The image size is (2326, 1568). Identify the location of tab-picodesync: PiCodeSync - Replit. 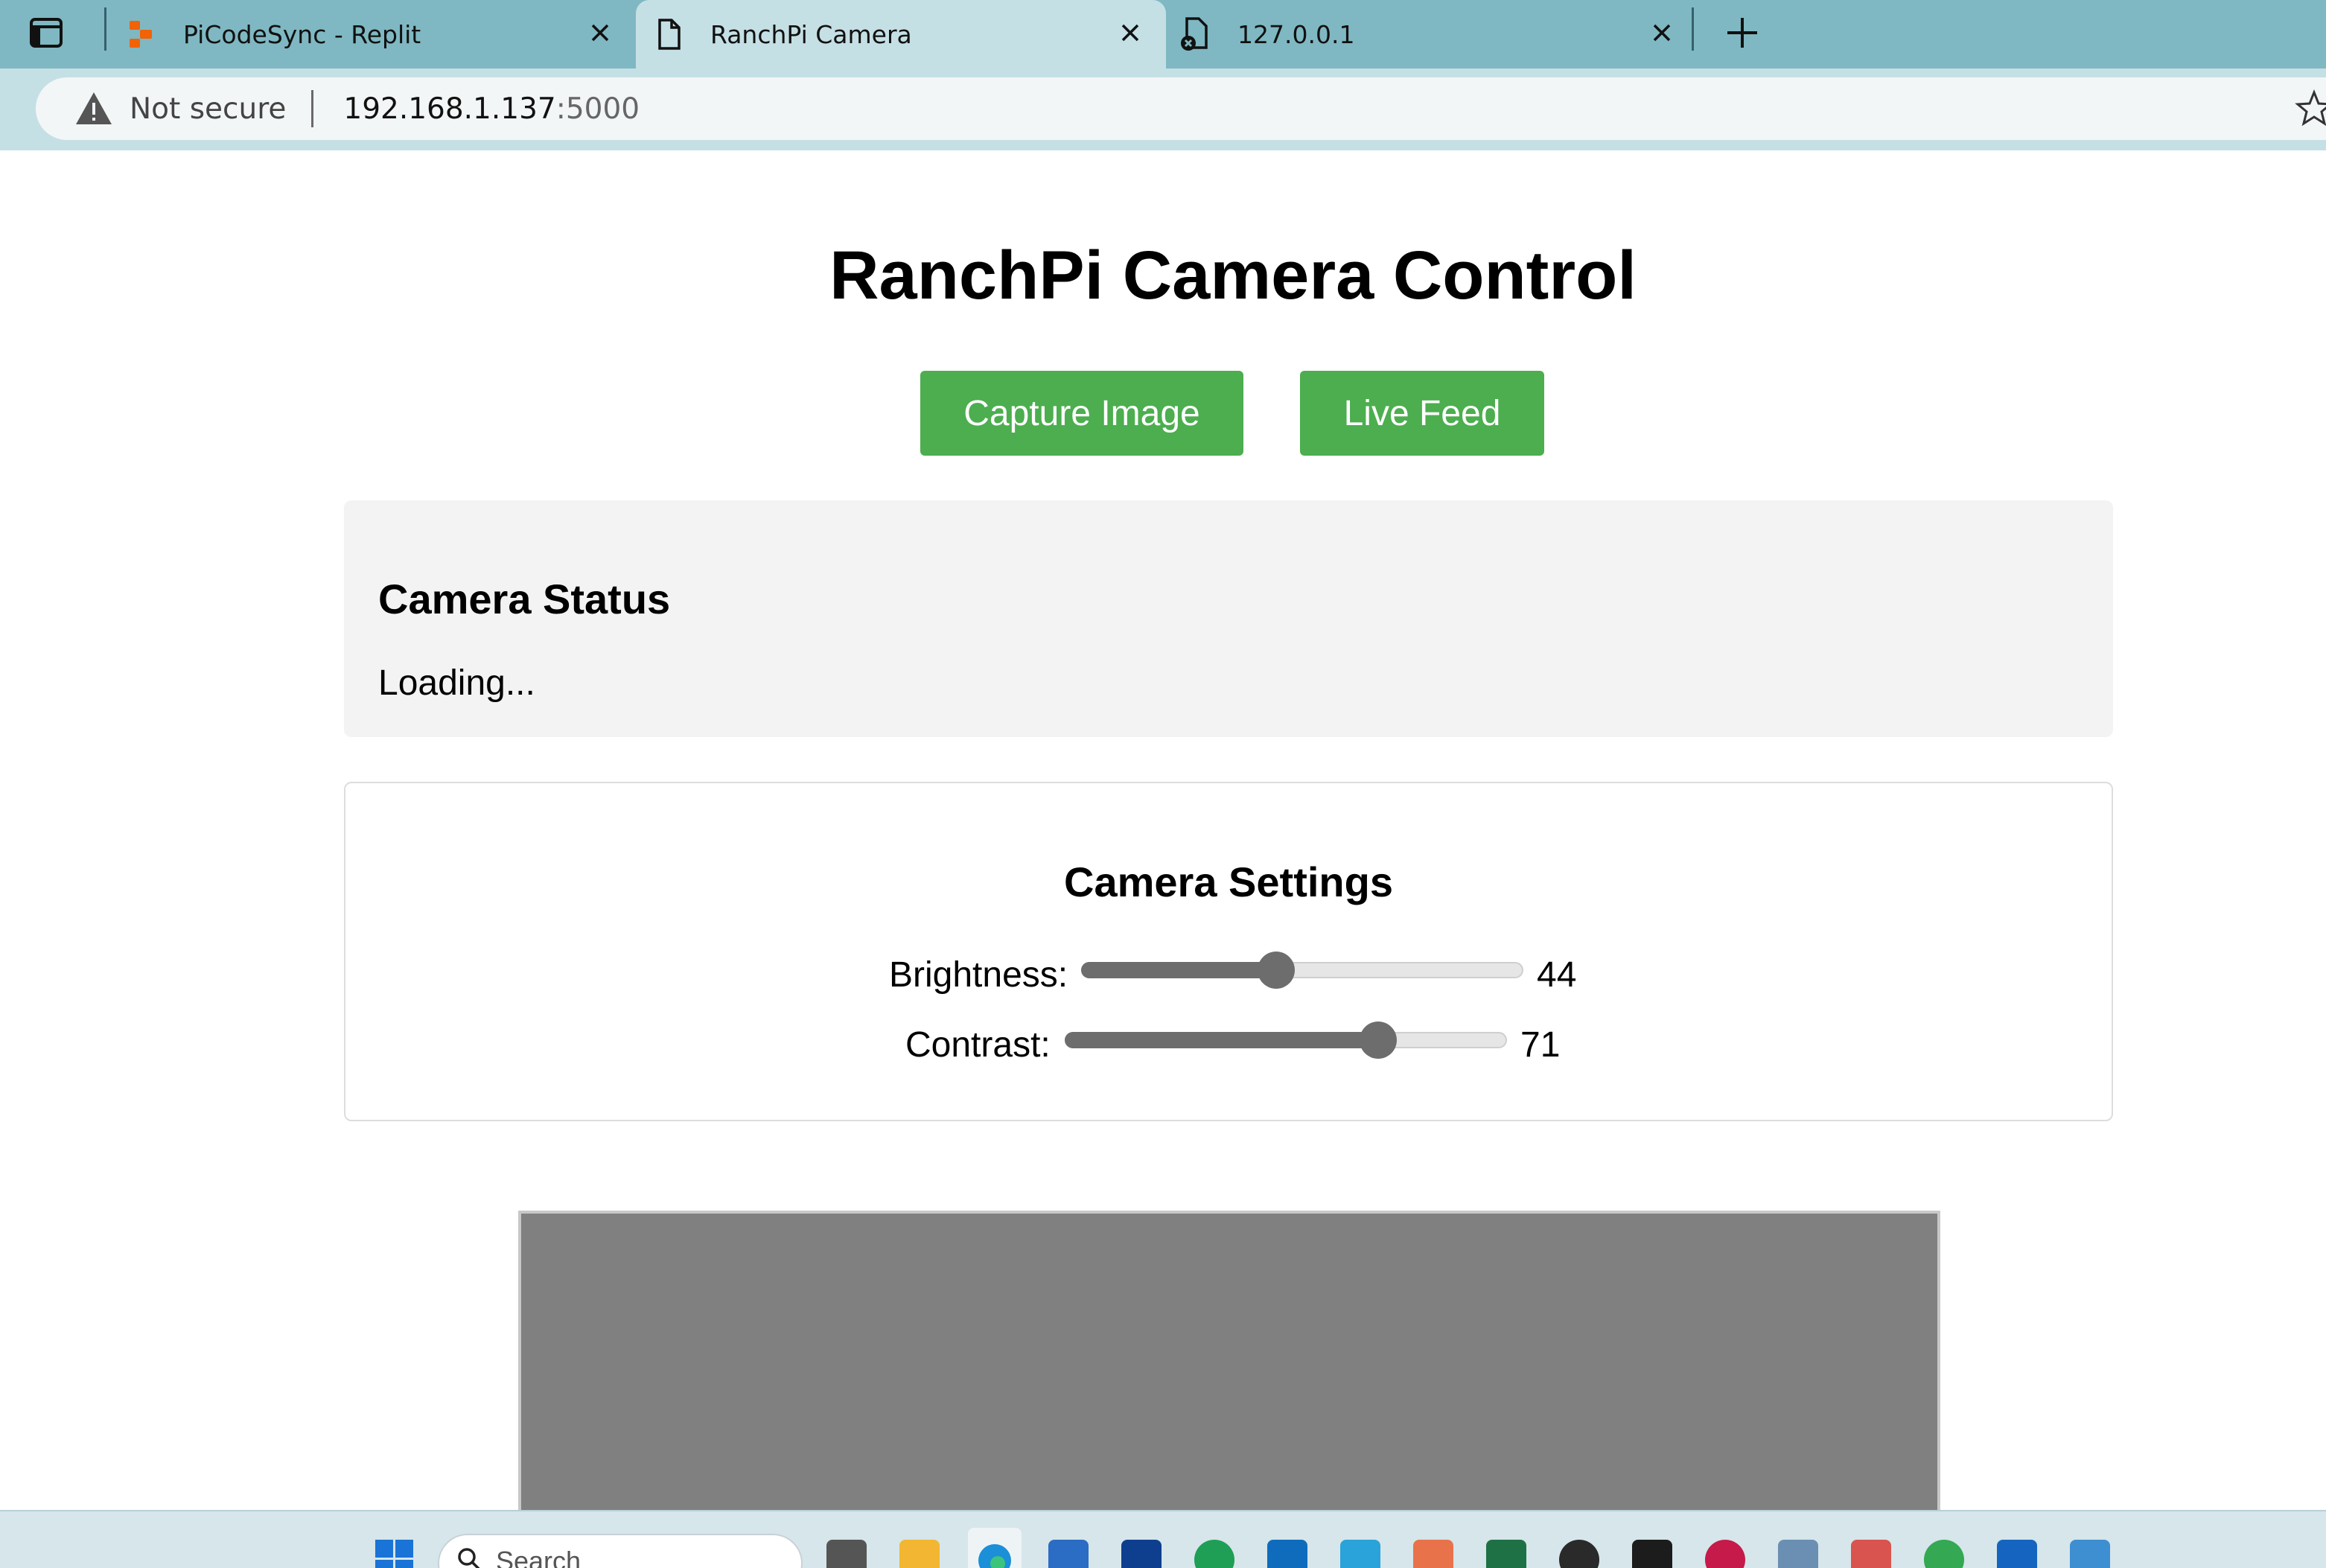
(380, 34).